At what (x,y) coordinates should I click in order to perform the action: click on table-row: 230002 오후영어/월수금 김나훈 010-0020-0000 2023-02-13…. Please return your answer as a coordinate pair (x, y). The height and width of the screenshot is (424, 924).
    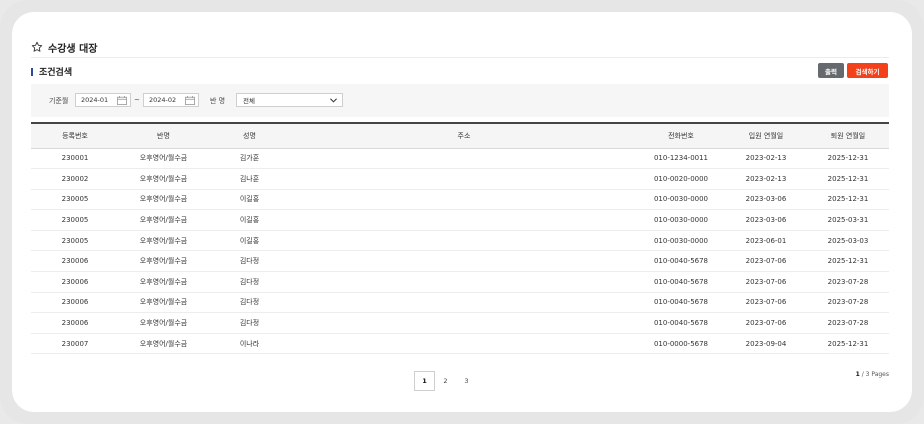
    Looking at the image, I should click on (460, 179).